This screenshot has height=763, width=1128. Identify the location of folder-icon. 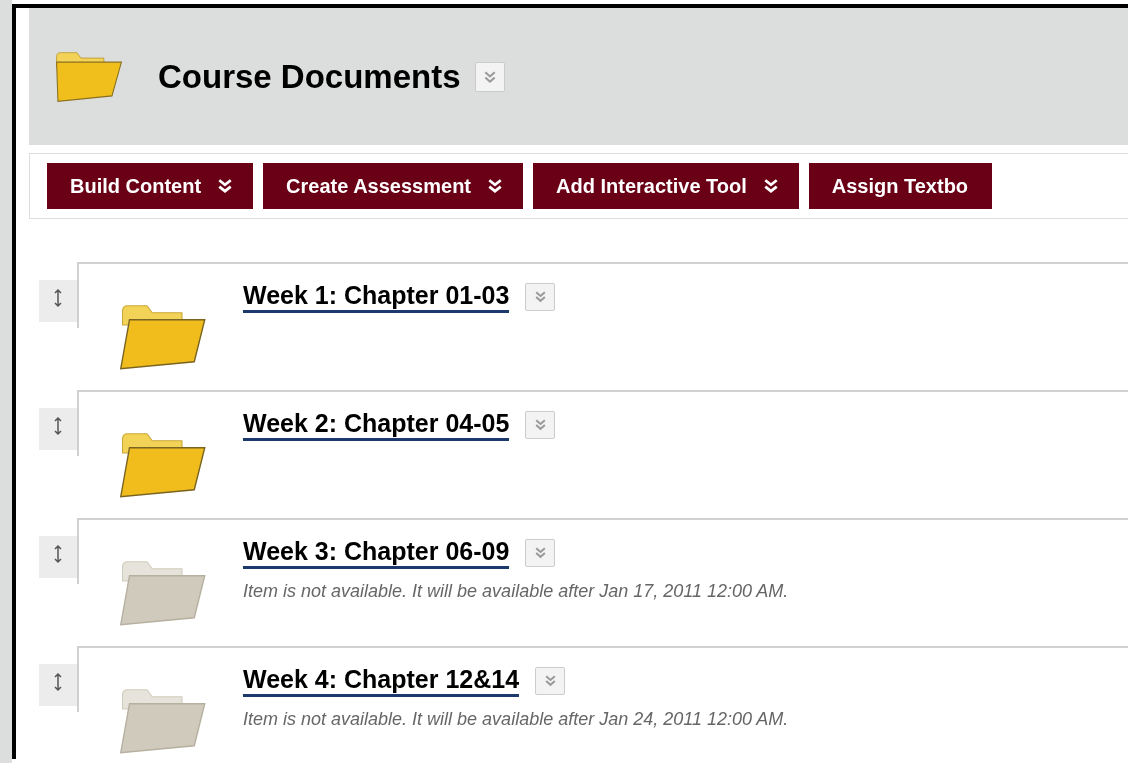
(89, 76).